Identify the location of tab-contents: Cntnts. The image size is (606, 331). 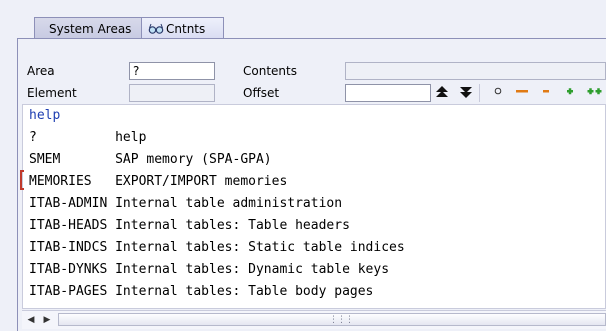
(182, 28).